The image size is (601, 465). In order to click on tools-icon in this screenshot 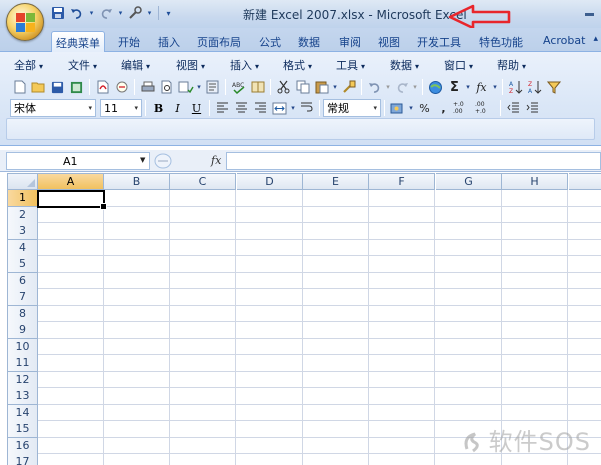, I will do `click(135, 13)`.